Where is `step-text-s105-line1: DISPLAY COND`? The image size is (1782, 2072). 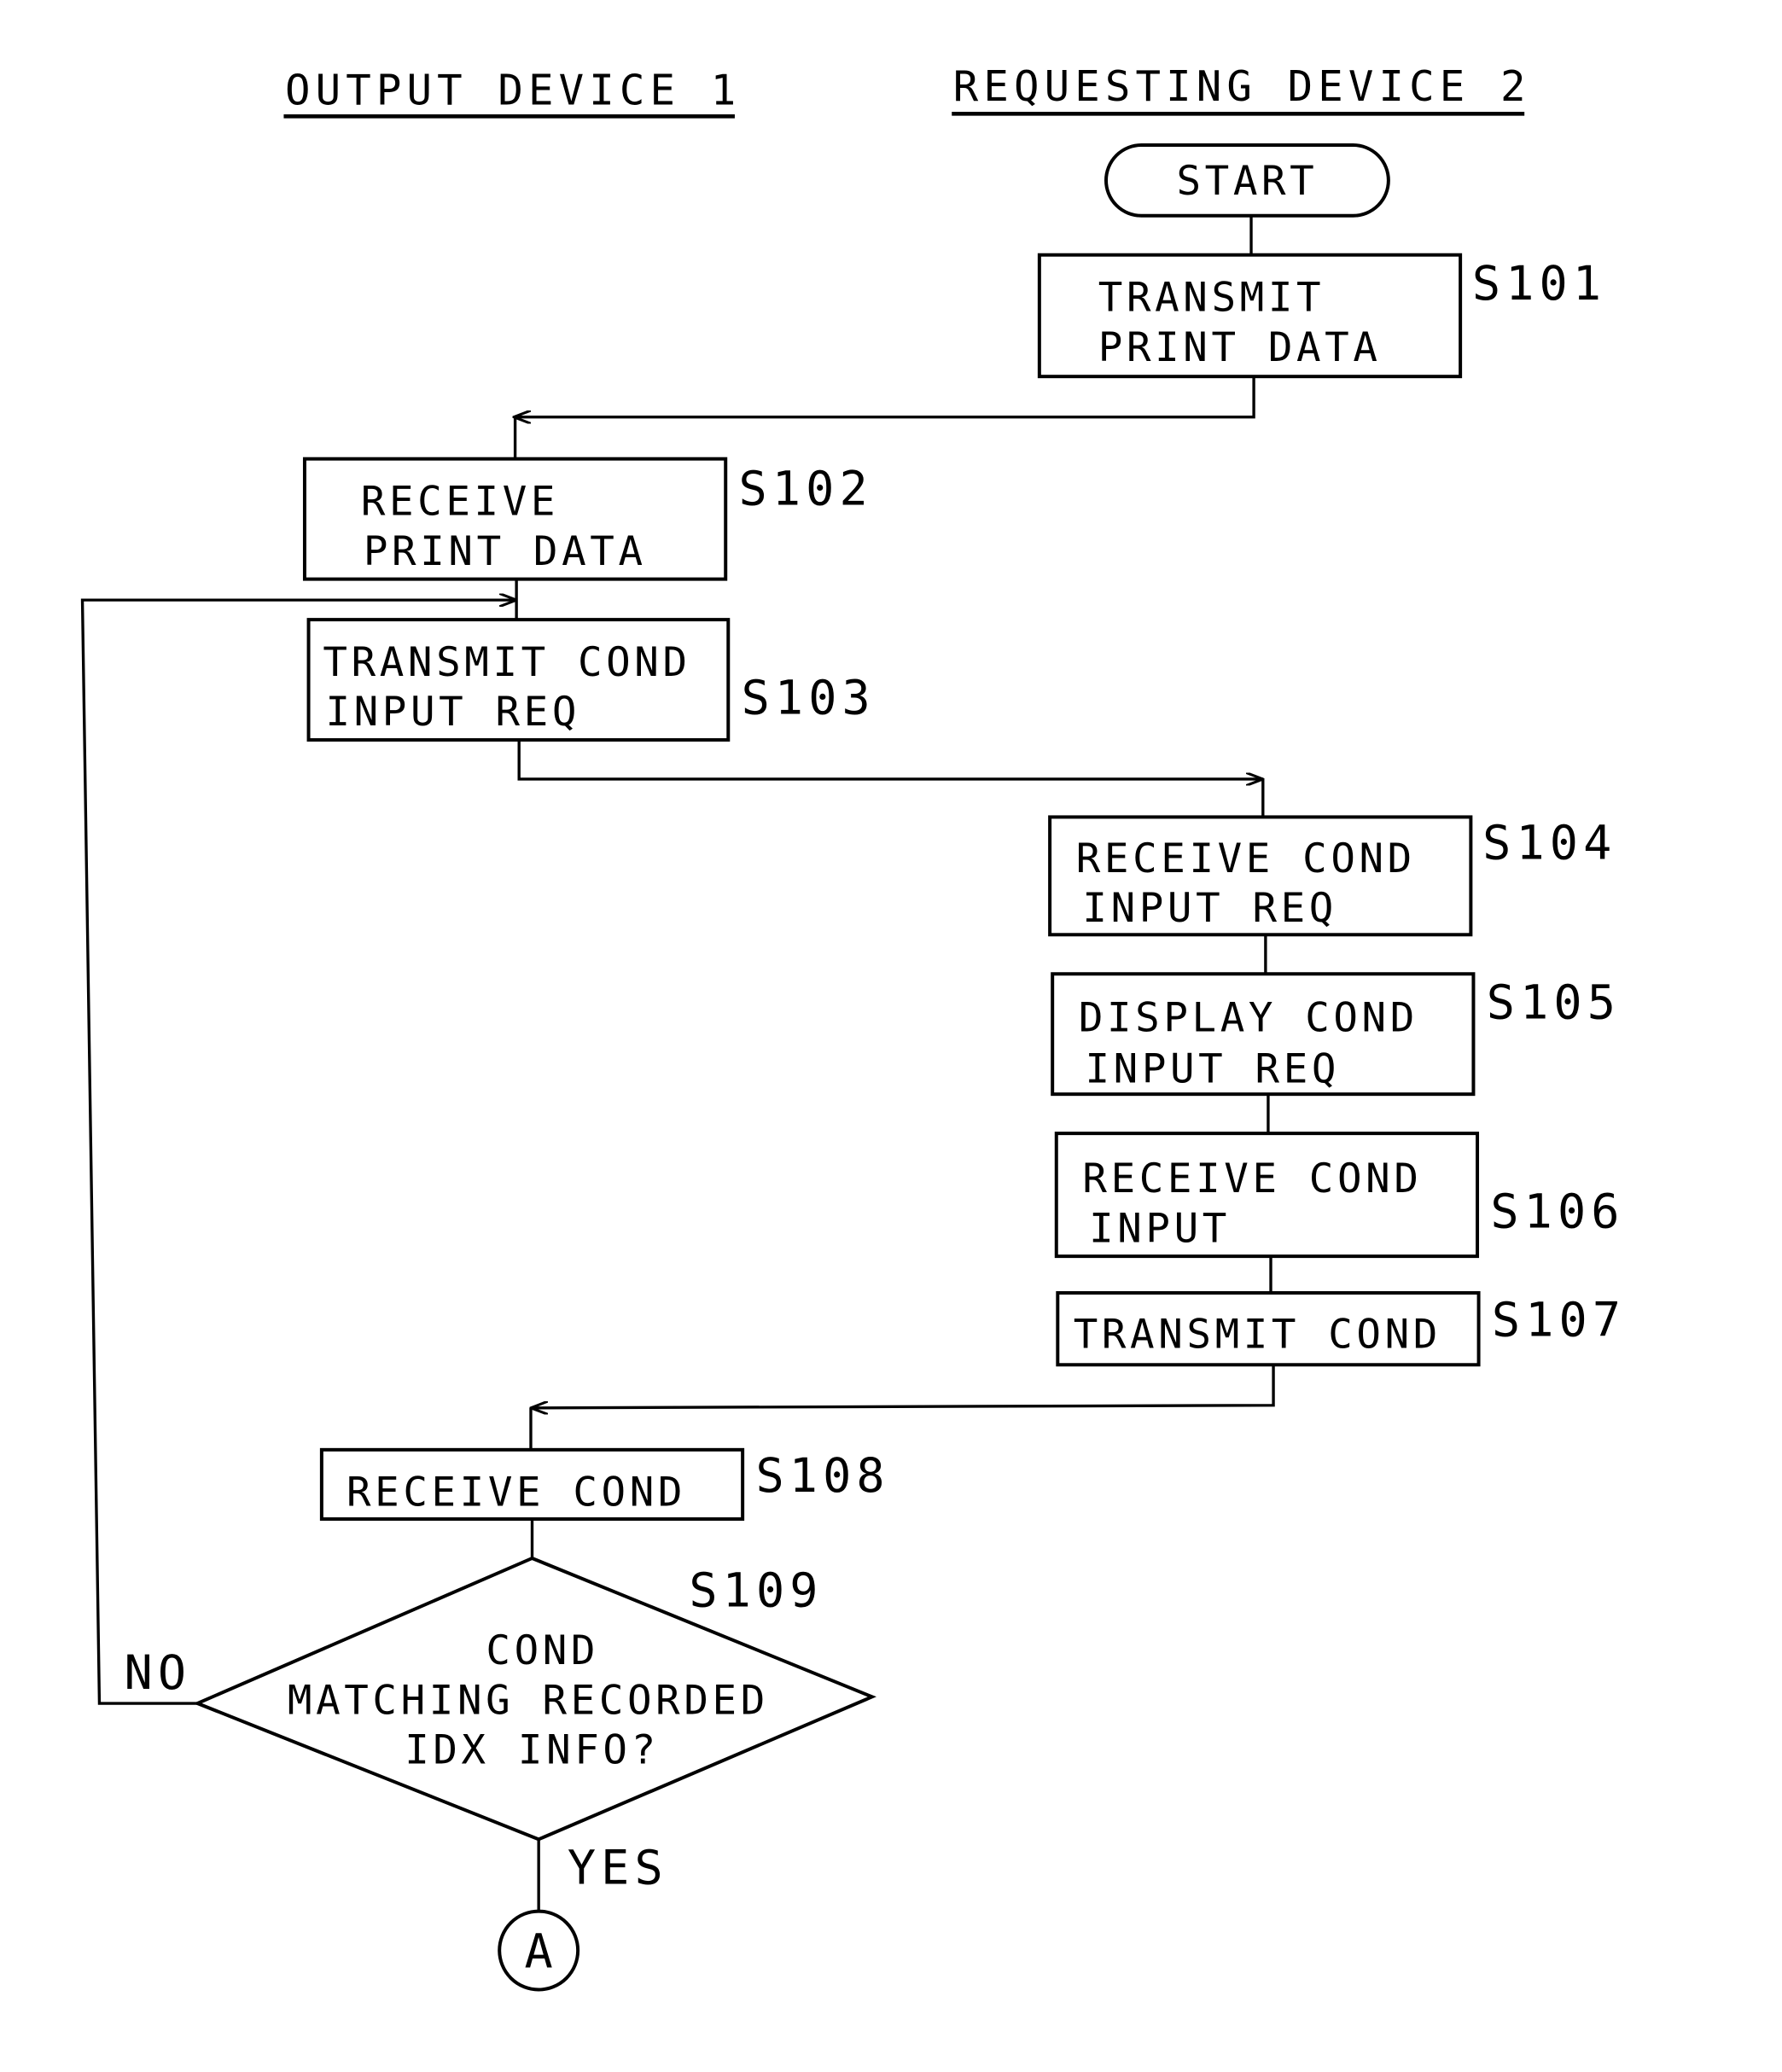
step-text-s105-line1: DISPLAY COND is located at coordinates (1248, 1018).